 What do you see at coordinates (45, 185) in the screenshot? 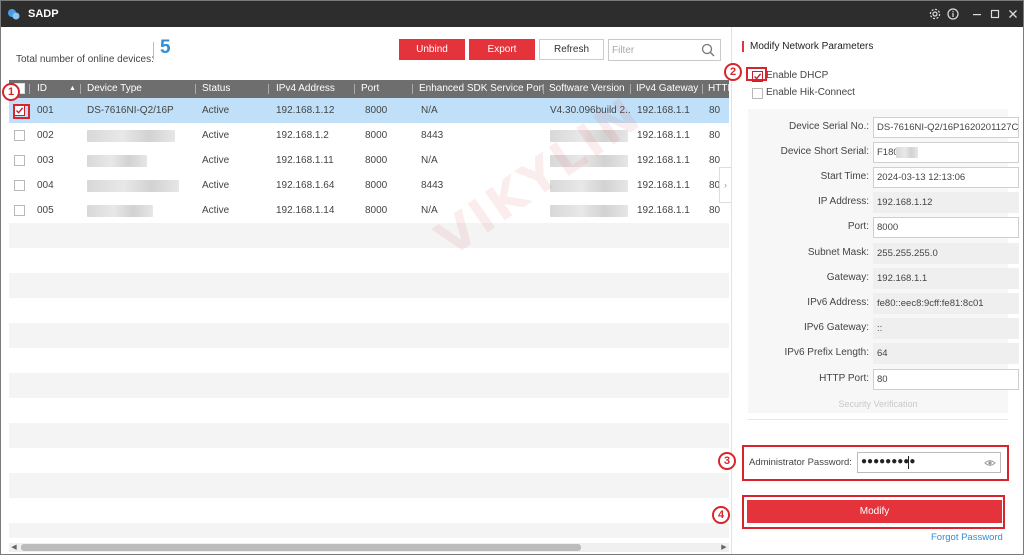
I see `cell-id: 004` at bounding box center [45, 185].